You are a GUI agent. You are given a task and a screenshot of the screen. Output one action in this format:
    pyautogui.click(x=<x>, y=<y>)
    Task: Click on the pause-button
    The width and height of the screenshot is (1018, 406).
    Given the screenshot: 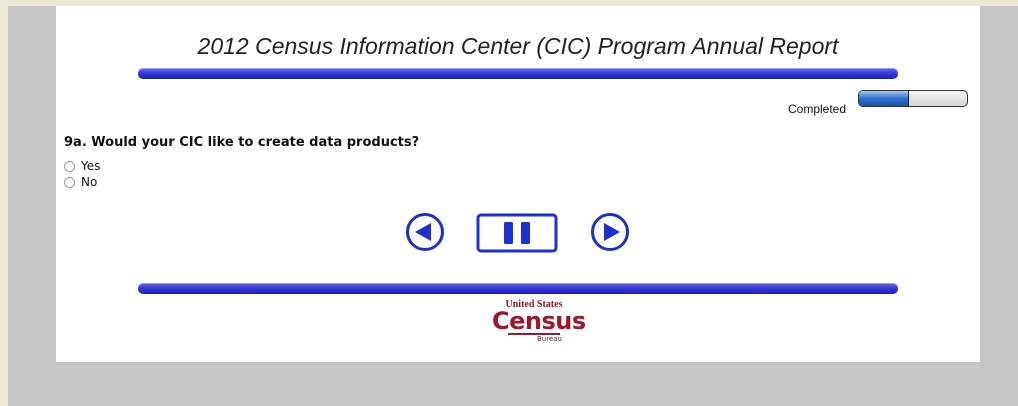 What is the action you would take?
    pyautogui.click(x=517, y=235)
    